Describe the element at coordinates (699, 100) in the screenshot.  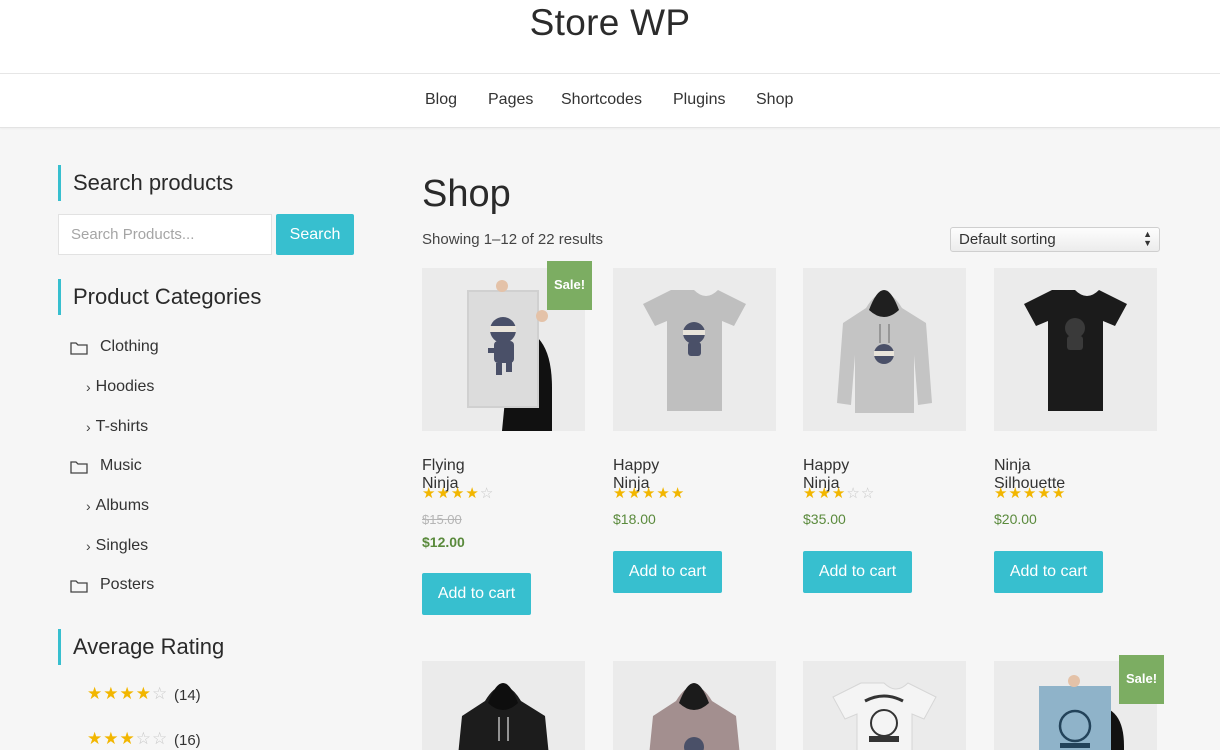
I see `nav-item-plugins: Plugins` at that location.